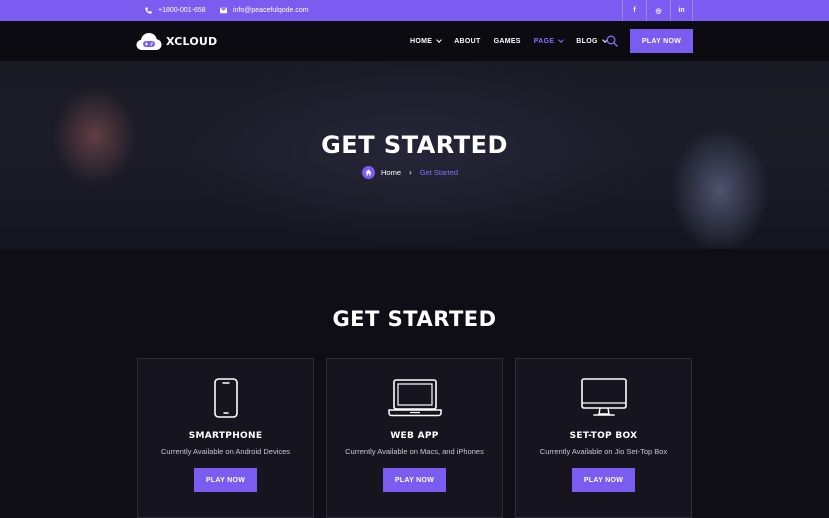 The image size is (829, 518). I want to click on phone-number: +1800-001-658, so click(182, 10).